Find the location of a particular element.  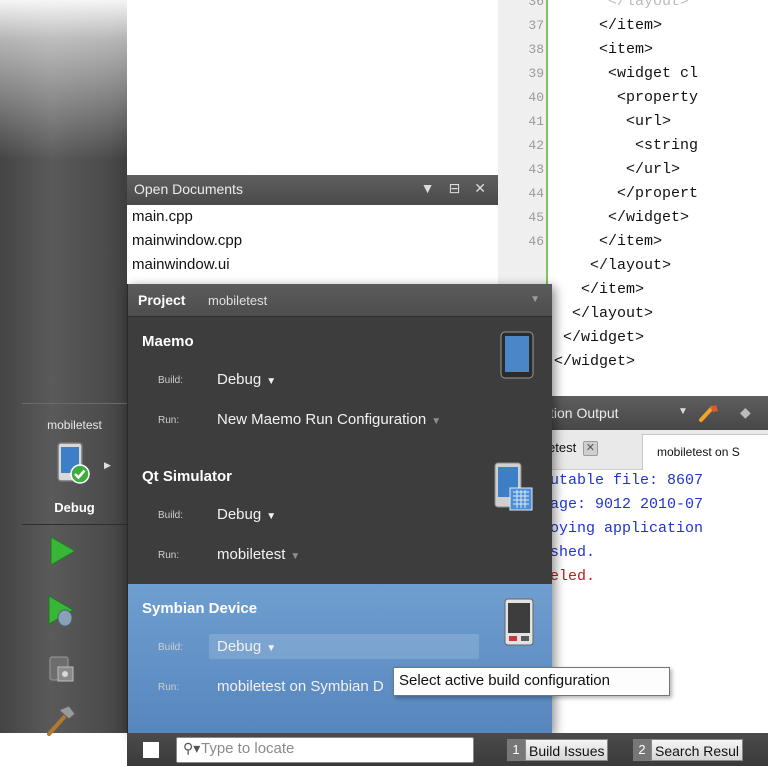

qt-simulator-icon is located at coordinates (513, 486).